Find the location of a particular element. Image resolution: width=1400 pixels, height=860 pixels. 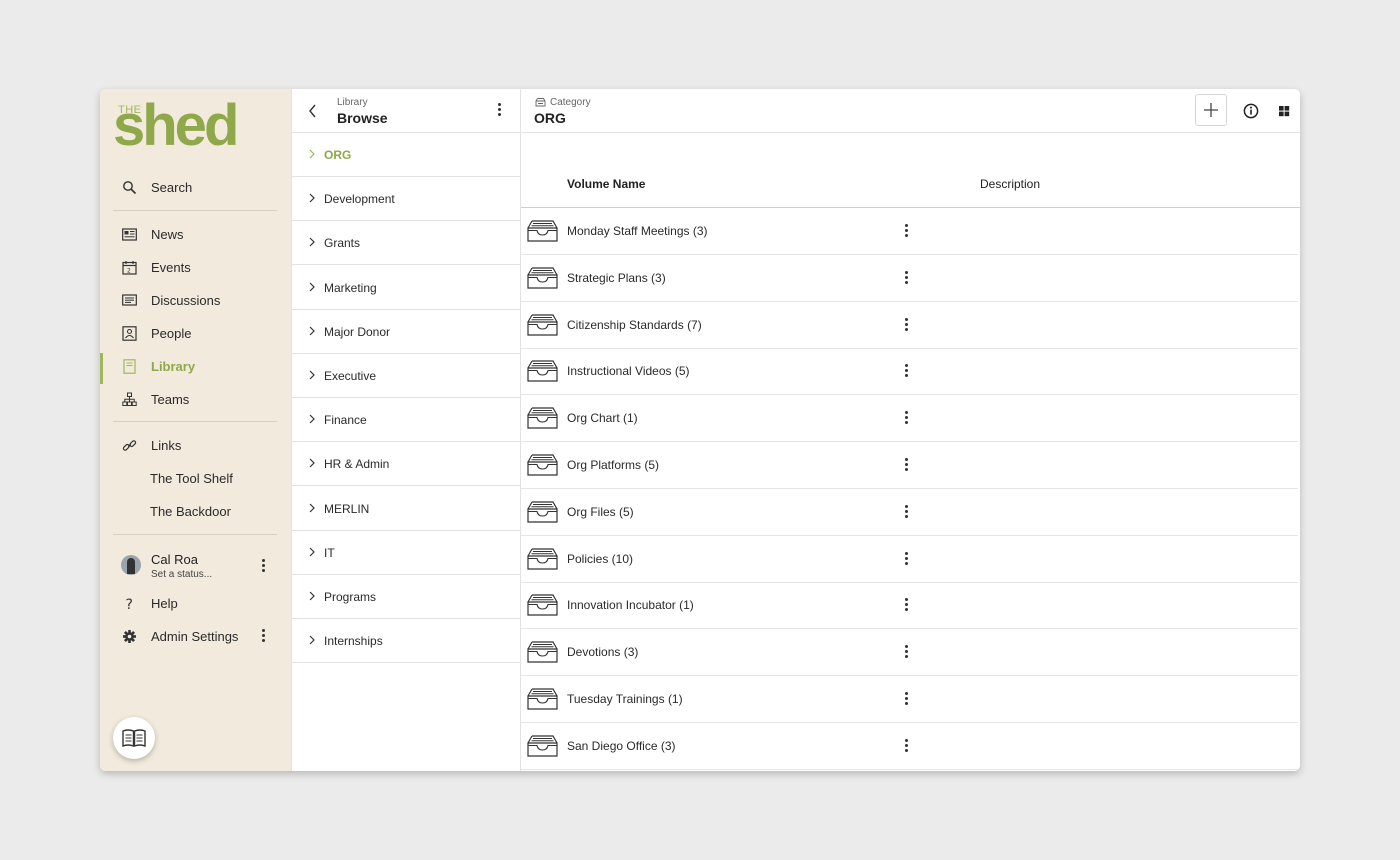

category-item: Executive is located at coordinates (406, 376).